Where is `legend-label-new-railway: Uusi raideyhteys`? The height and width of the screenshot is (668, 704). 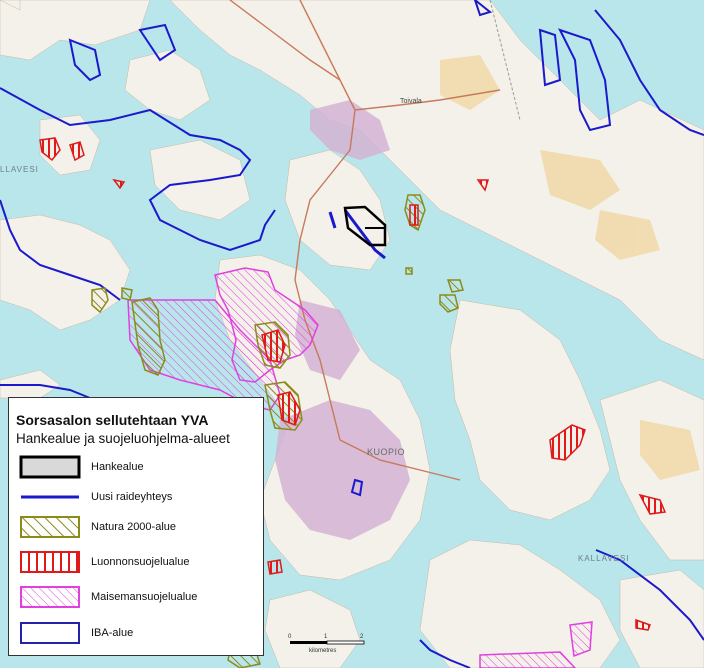 legend-label-new-railway: Uusi raideyhteys is located at coordinates (132, 497).